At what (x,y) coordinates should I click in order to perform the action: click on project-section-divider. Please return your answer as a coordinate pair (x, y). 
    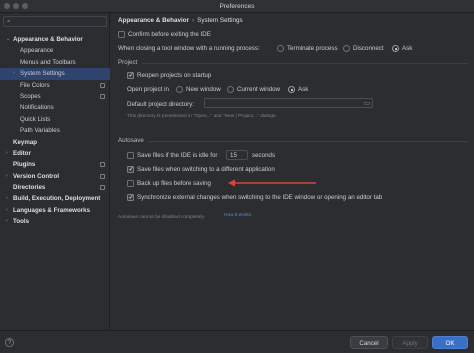
    Looking at the image, I should click on (305, 63).